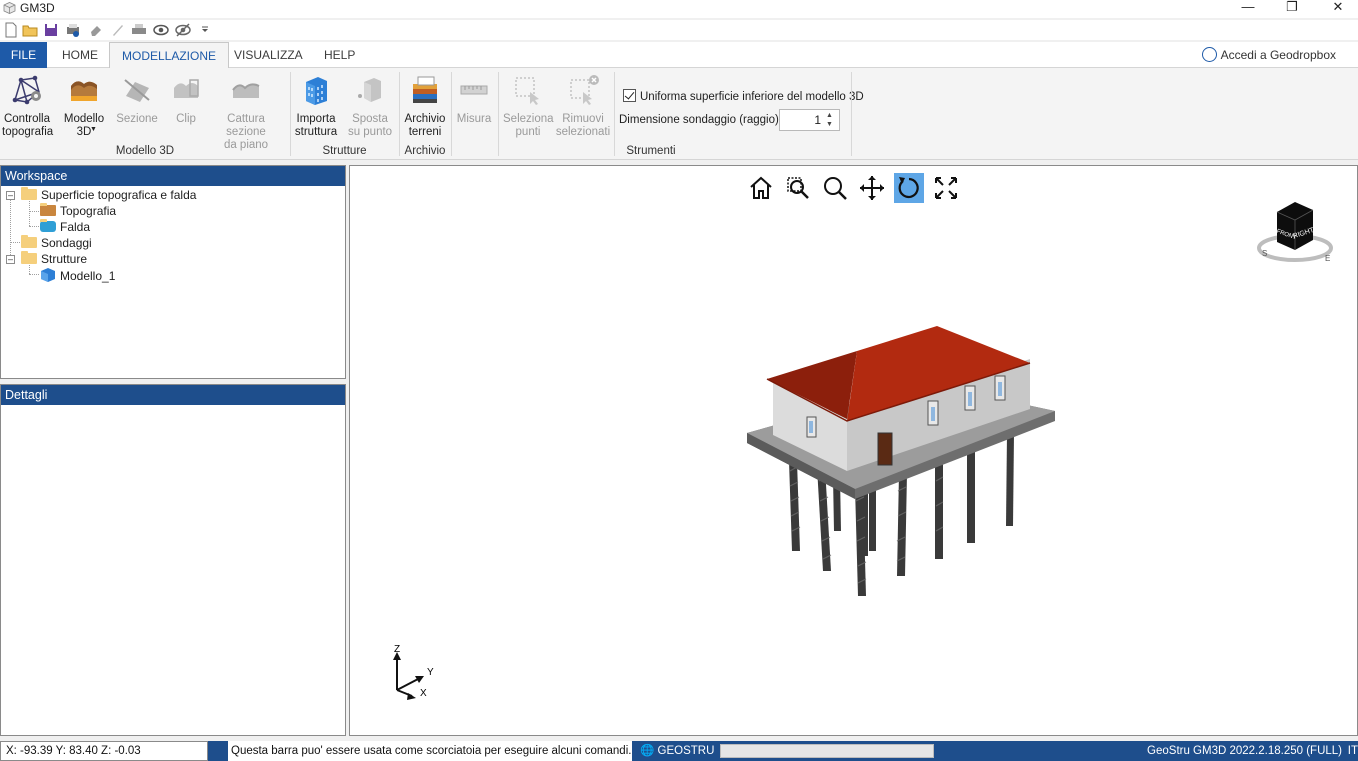 The height and width of the screenshot is (761, 1358). I want to click on terrain-icon, so click(48, 209).